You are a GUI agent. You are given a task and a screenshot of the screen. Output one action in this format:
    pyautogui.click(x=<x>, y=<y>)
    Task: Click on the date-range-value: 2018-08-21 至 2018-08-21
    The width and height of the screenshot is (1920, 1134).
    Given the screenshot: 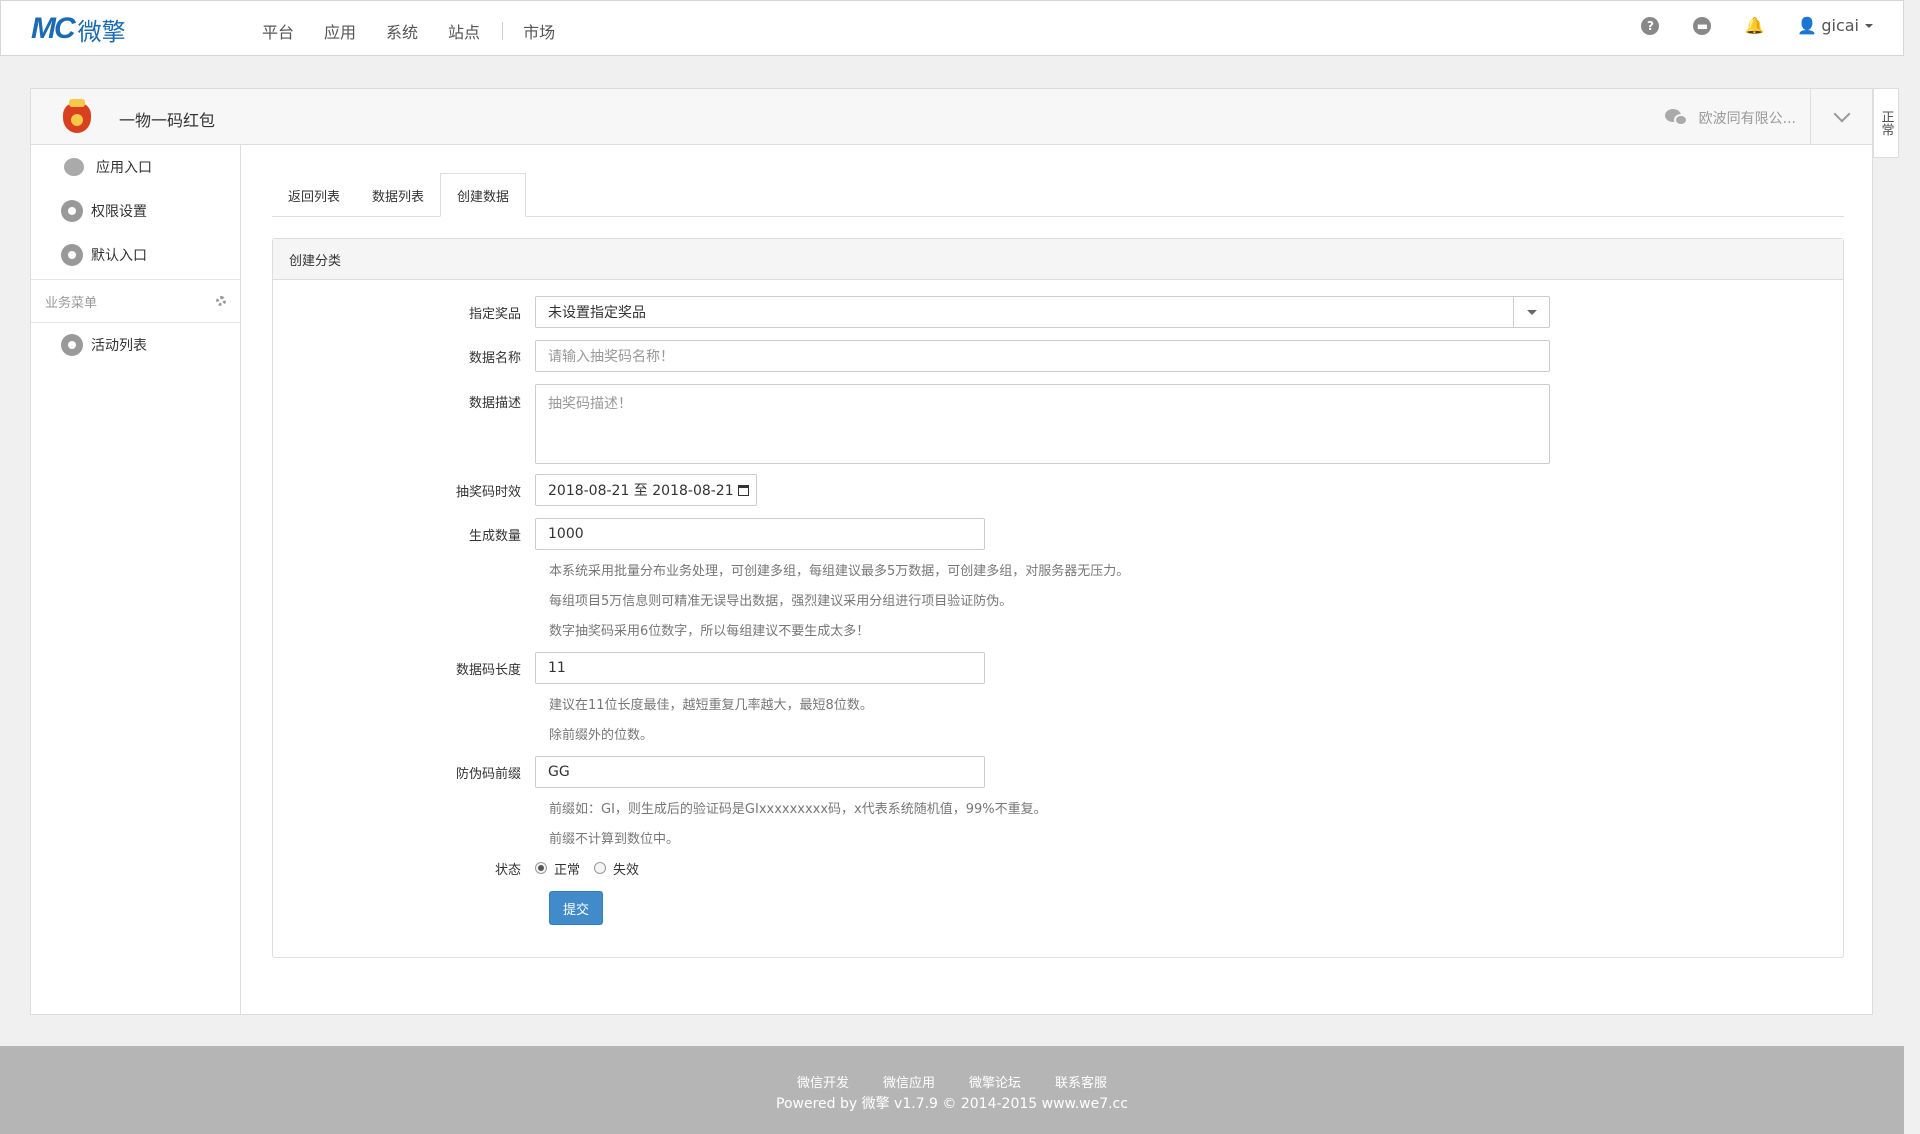 What is the action you would take?
    pyautogui.click(x=641, y=491)
    